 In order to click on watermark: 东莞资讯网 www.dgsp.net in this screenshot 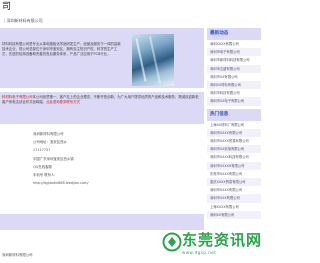, I will do `click(210, 244)`.